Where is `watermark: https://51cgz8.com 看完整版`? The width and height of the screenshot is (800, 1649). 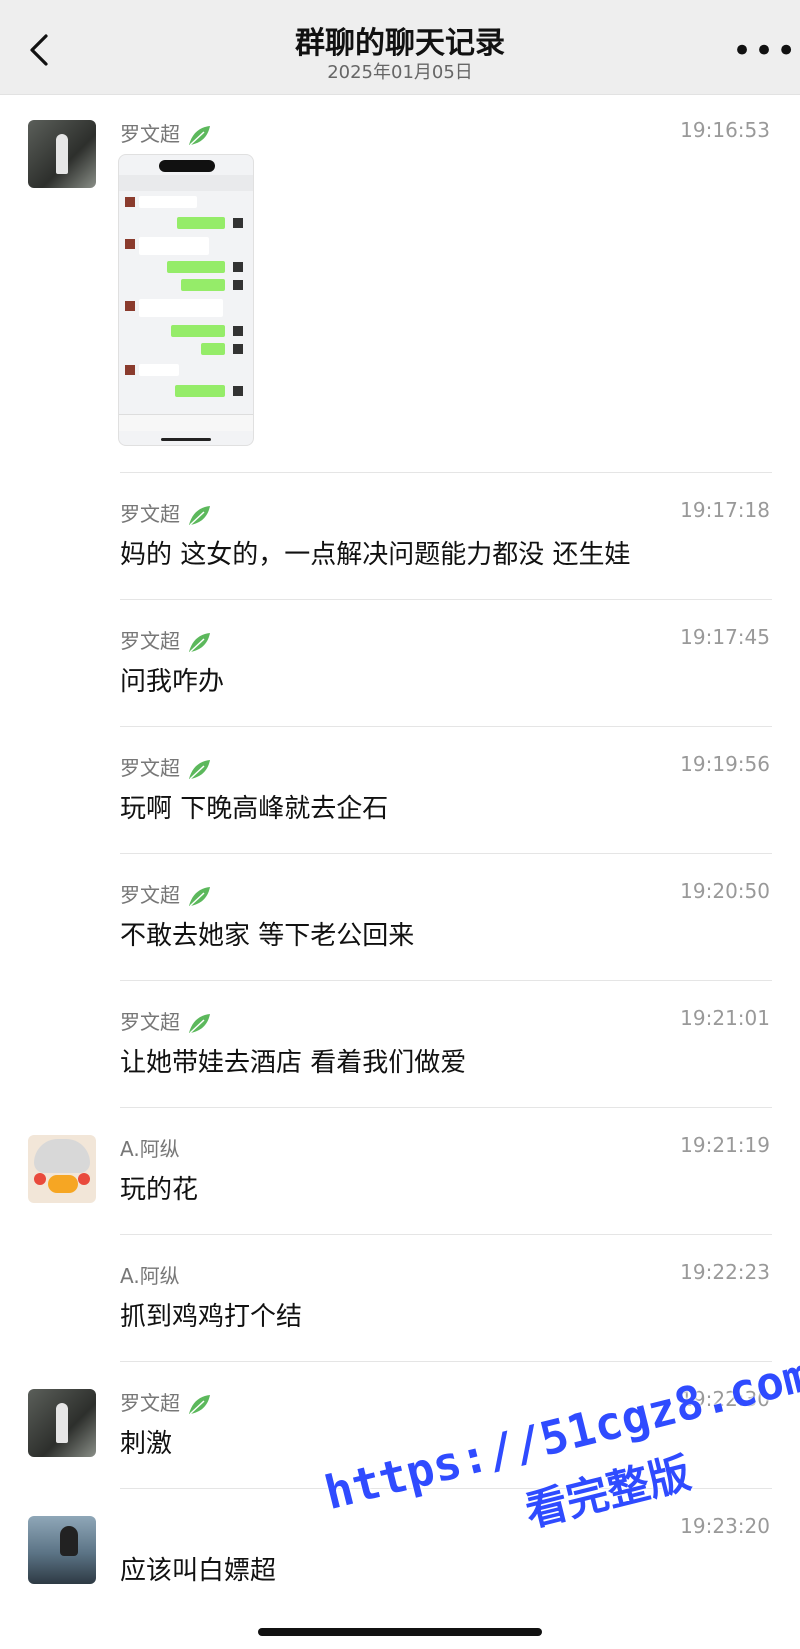
watermark: https://51cgz8.com 看完整版 is located at coordinates (550, 1438).